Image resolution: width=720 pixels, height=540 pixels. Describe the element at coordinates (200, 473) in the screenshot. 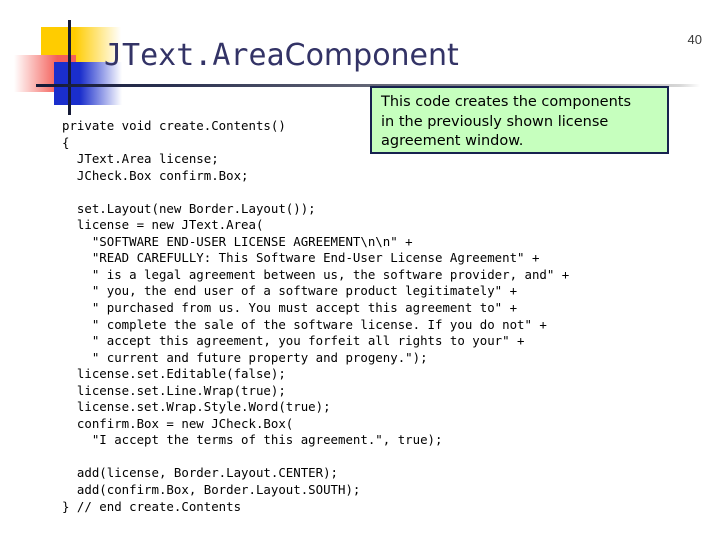

I see `code-line: add(license, Border.Layout.CENTER);` at that location.